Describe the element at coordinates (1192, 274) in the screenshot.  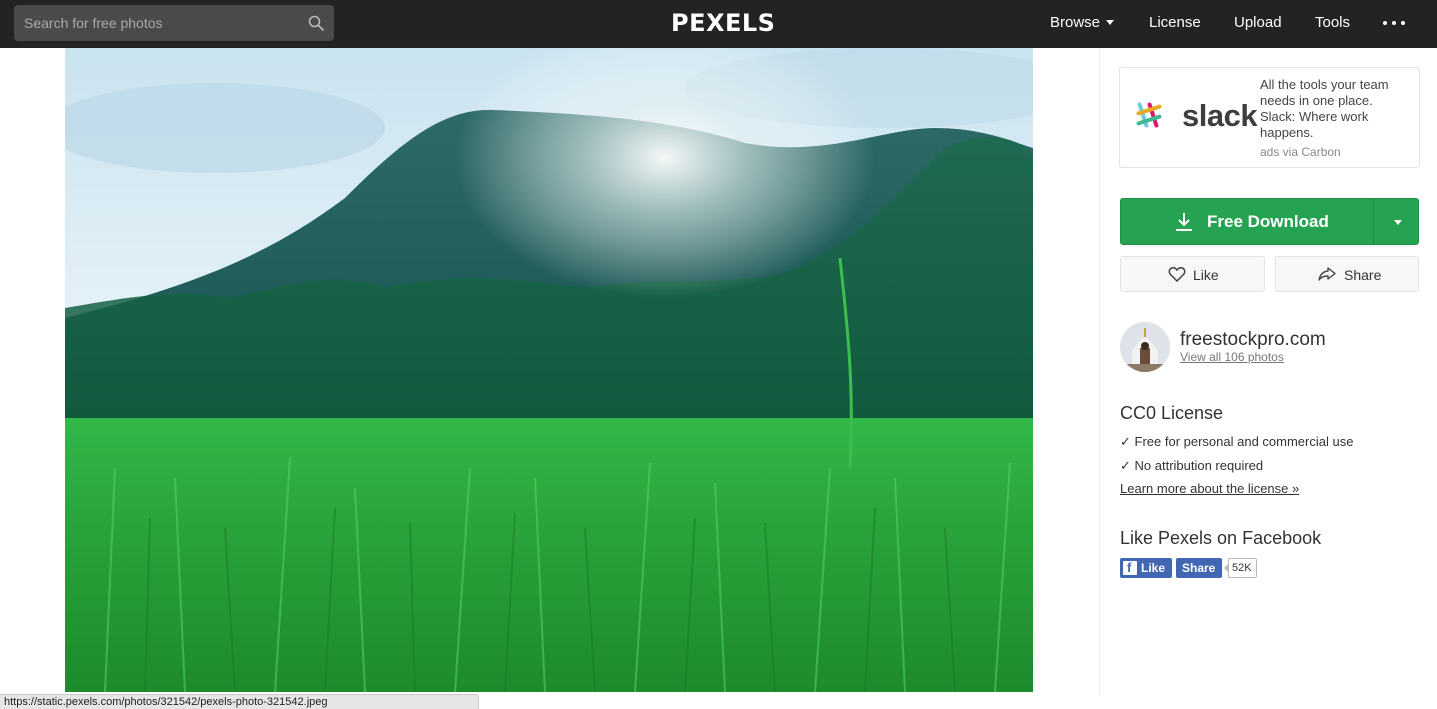
I see `like-button: Like` at that location.